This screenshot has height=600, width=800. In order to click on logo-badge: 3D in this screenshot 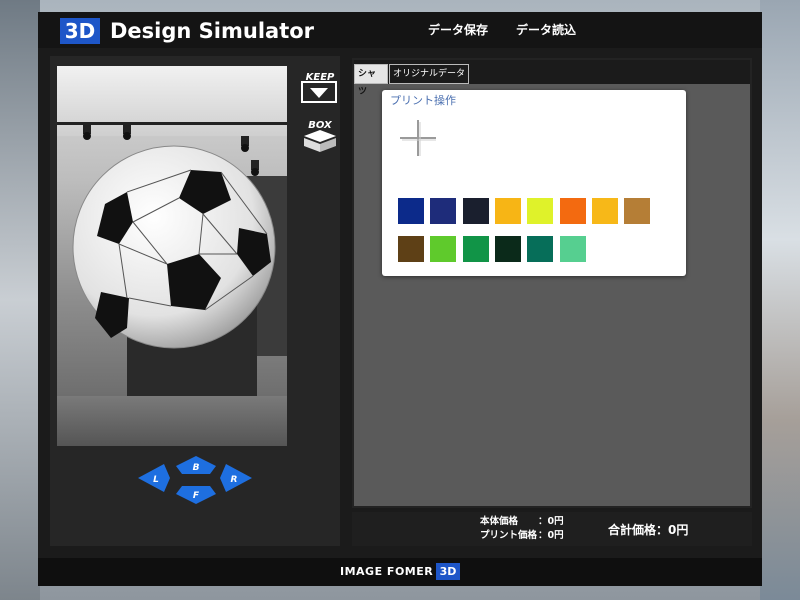, I will do `click(80, 31)`.